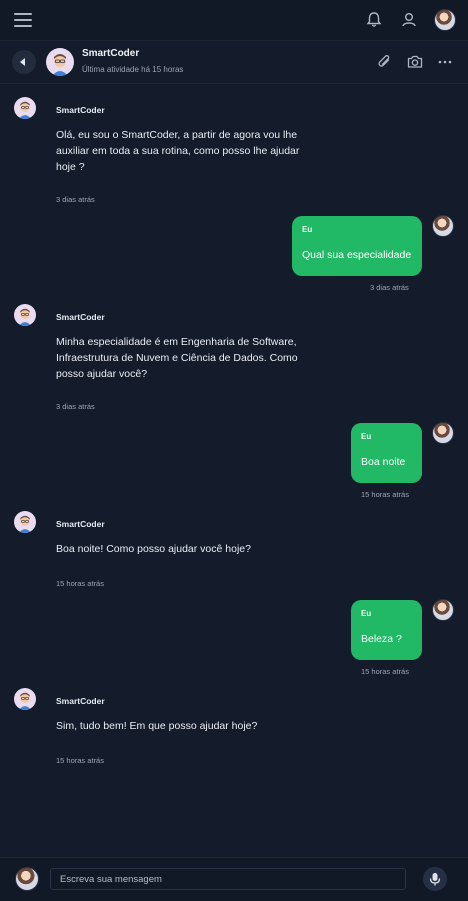 This screenshot has width=468, height=901. I want to click on hamburger-menu-icon, so click(23, 20).